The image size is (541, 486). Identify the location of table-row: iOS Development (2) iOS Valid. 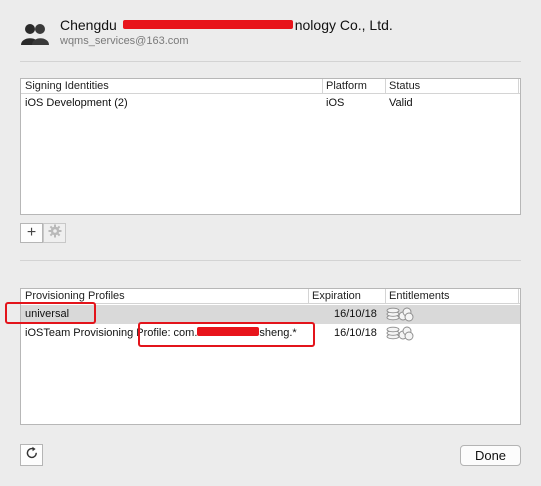
(270, 103).